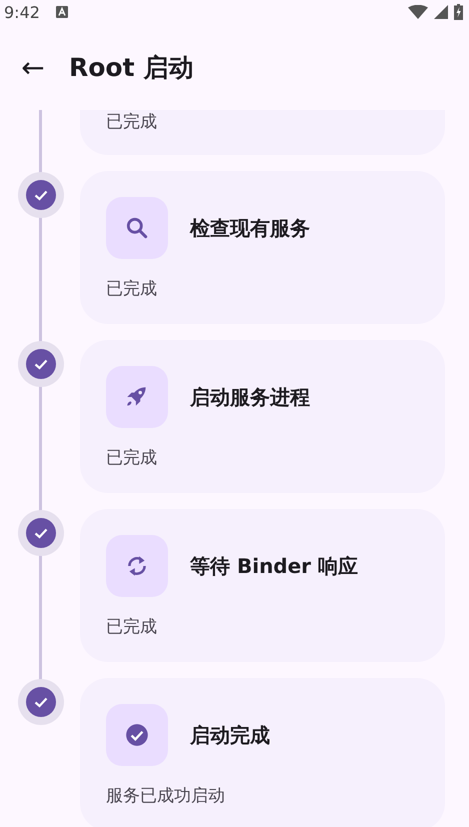 The height and width of the screenshot is (827, 469). I want to click on signal-icon, so click(441, 12).